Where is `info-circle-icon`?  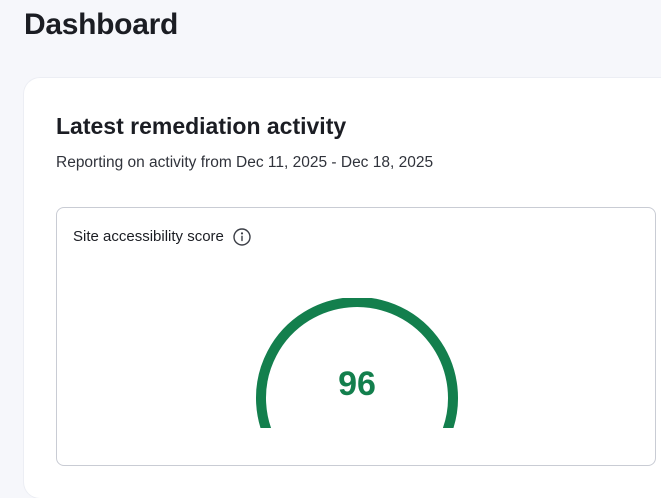
info-circle-icon is located at coordinates (242, 237).